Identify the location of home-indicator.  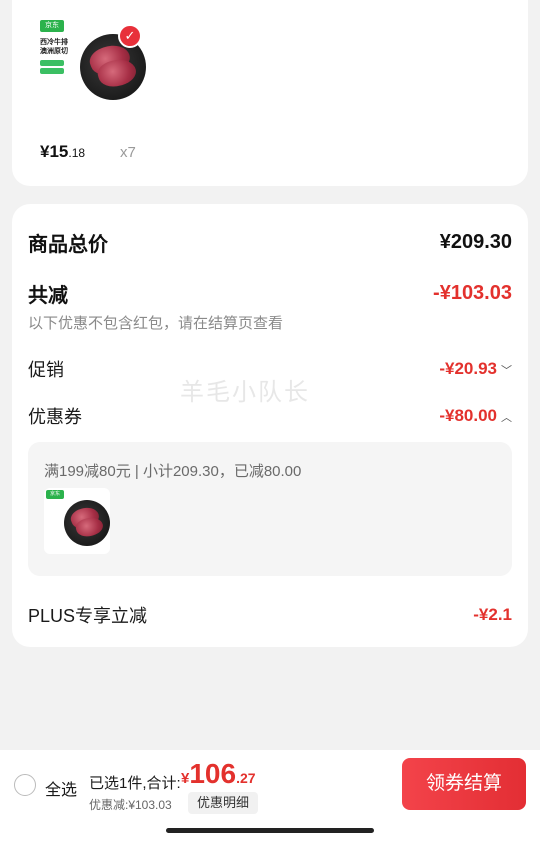
(270, 830).